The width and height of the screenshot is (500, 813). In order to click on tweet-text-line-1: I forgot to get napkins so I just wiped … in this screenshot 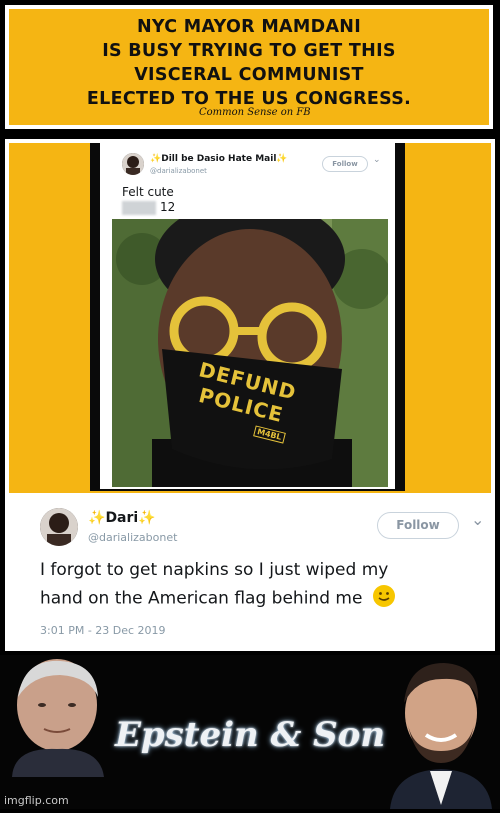, I will do `click(214, 570)`.